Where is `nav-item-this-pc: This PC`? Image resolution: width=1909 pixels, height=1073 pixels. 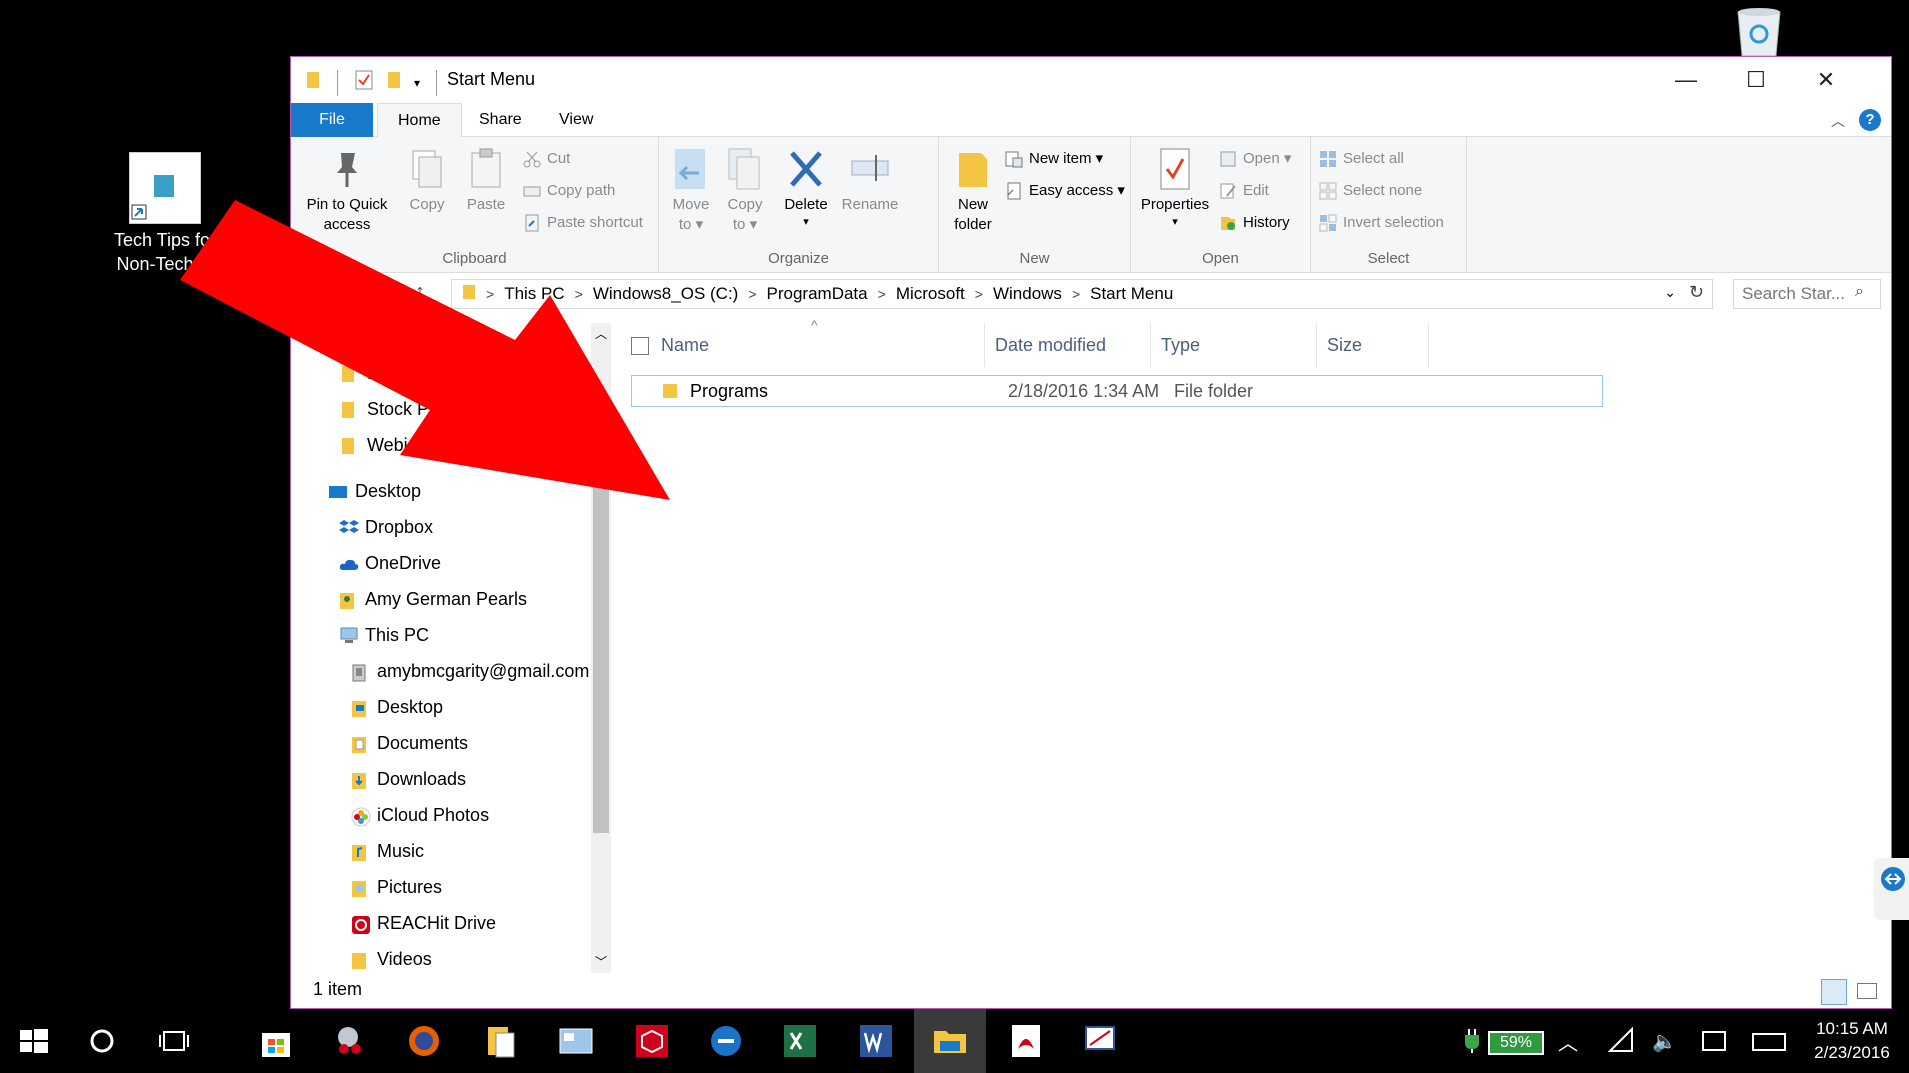
nav-item-this-pc: This PC is located at coordinates (384, 635).